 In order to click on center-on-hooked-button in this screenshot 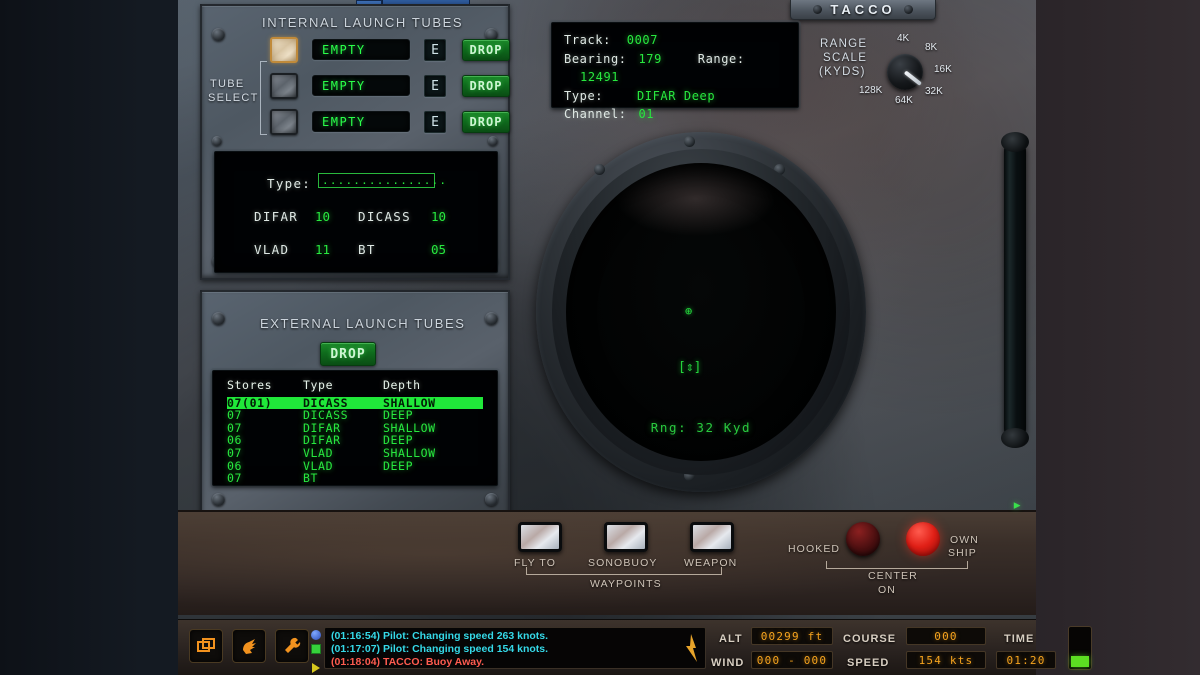, I will do `click(863, 539)`.